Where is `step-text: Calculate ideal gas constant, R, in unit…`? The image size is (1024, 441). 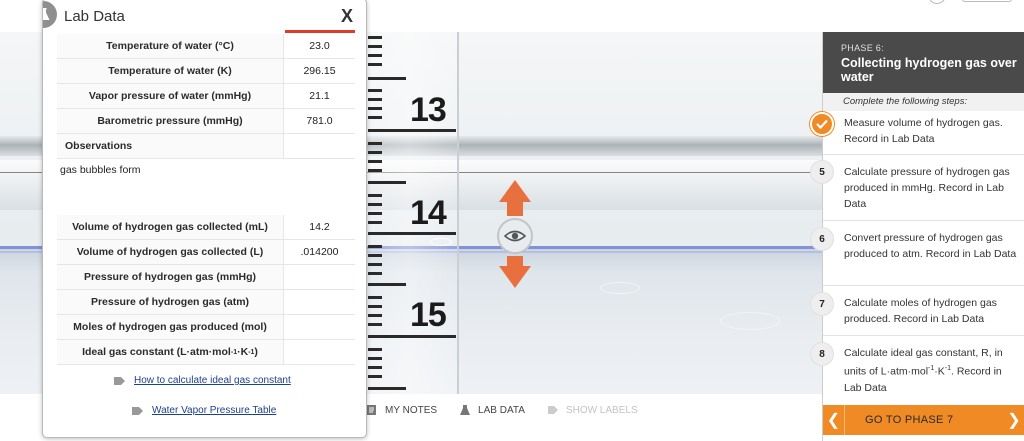 step-text: Calculate ideal gas constant, R, in unit… is located at coordinates (933, 370).